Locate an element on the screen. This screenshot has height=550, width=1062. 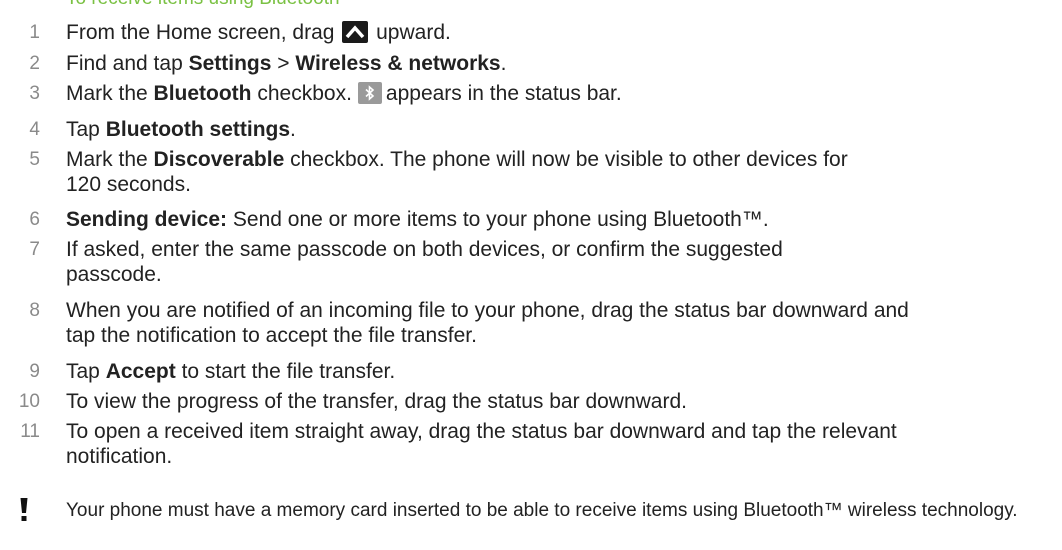
bluetooth-icon is located at coordinates (369, 93).